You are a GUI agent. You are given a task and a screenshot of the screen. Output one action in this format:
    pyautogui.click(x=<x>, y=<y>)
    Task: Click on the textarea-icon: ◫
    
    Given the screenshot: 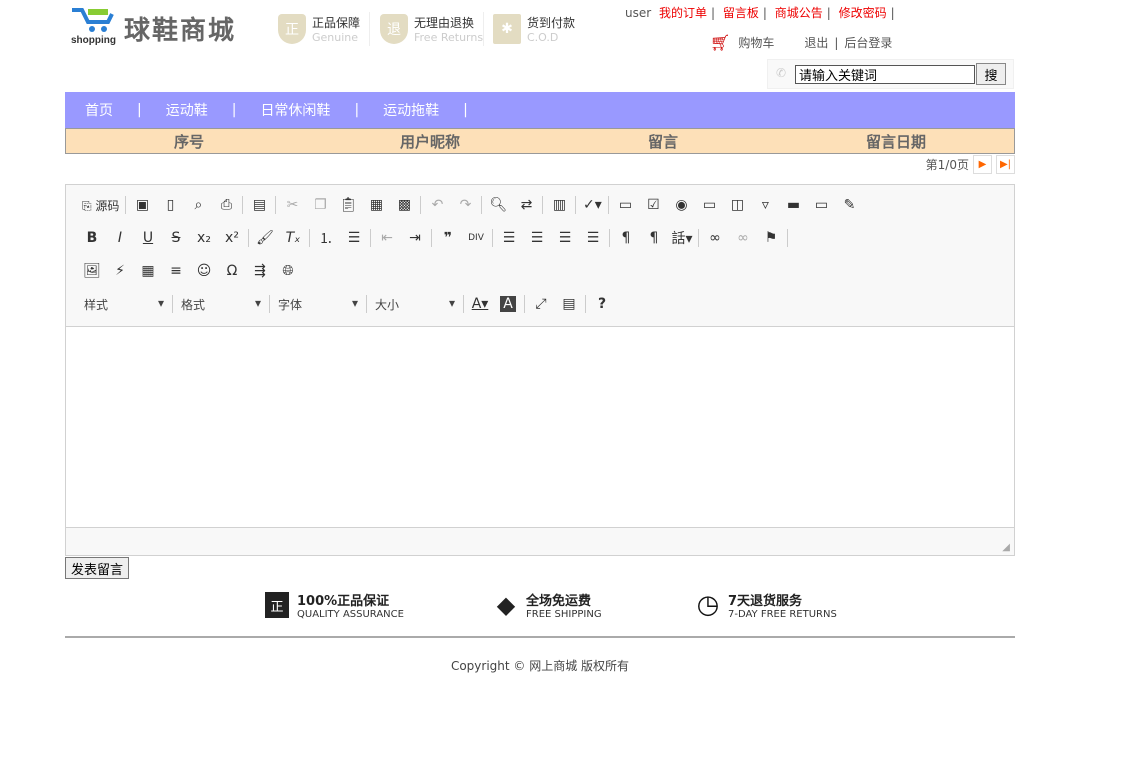 What is the action you would take?
    pyautogui.click(x=737, y=205)
    